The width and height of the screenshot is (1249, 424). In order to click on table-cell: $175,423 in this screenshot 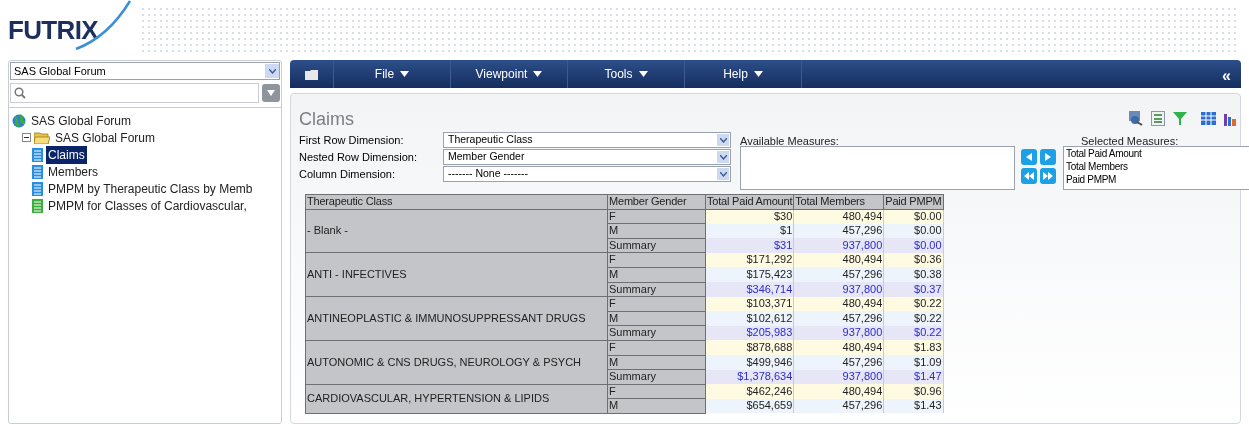, I will do `click(749, 275)`.